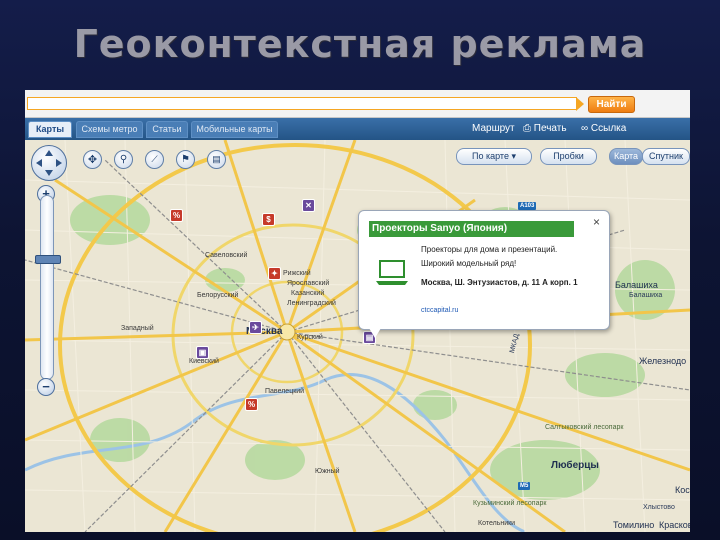  What do you see at coordinates (375, 333) in the screenshot?
I see `ad-popup-tail` at bounding box center [375, 333].